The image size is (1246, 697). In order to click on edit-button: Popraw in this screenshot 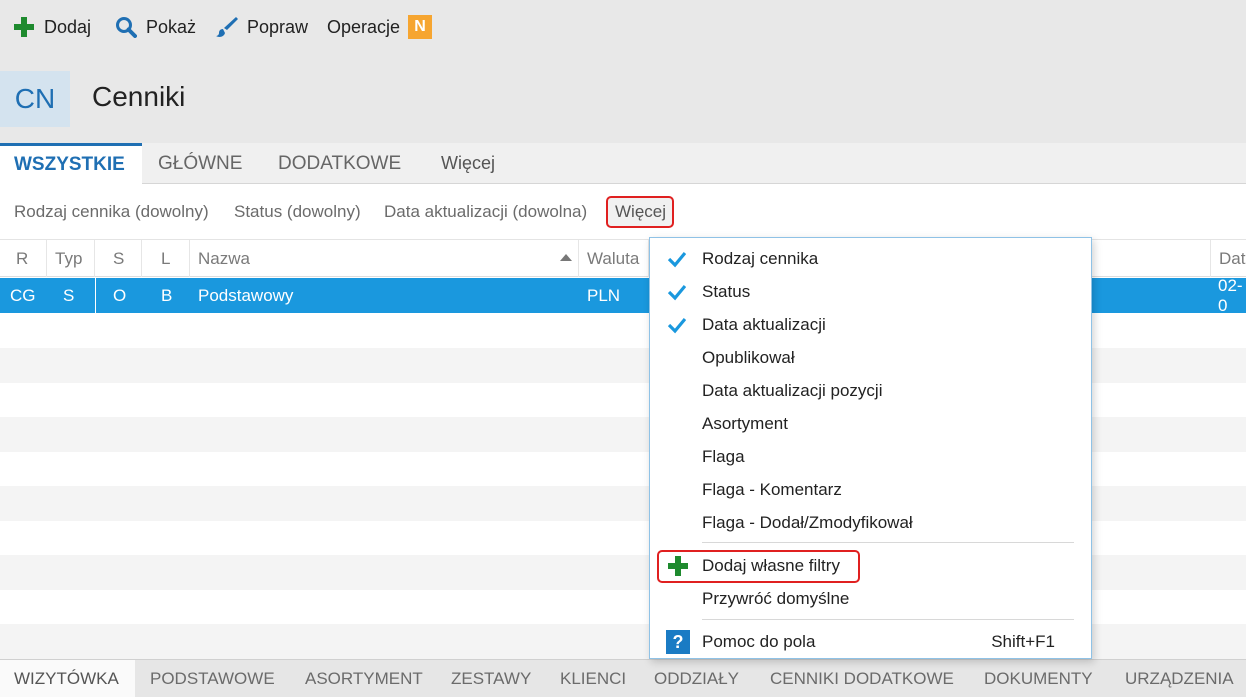, I will do `click(261, 27)`.